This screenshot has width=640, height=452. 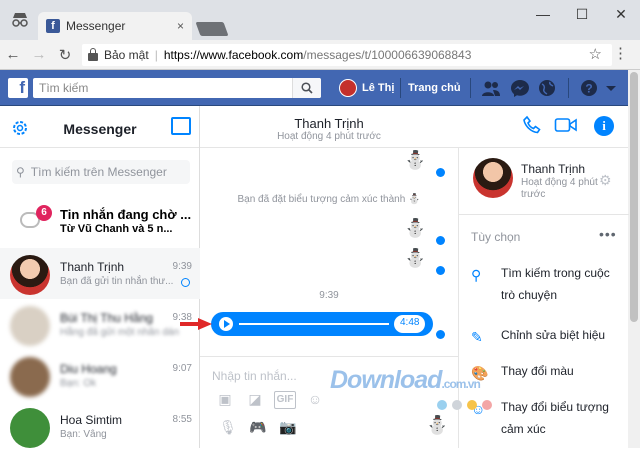 I want to click on audio-progress-track, so click(x=314, y=324).